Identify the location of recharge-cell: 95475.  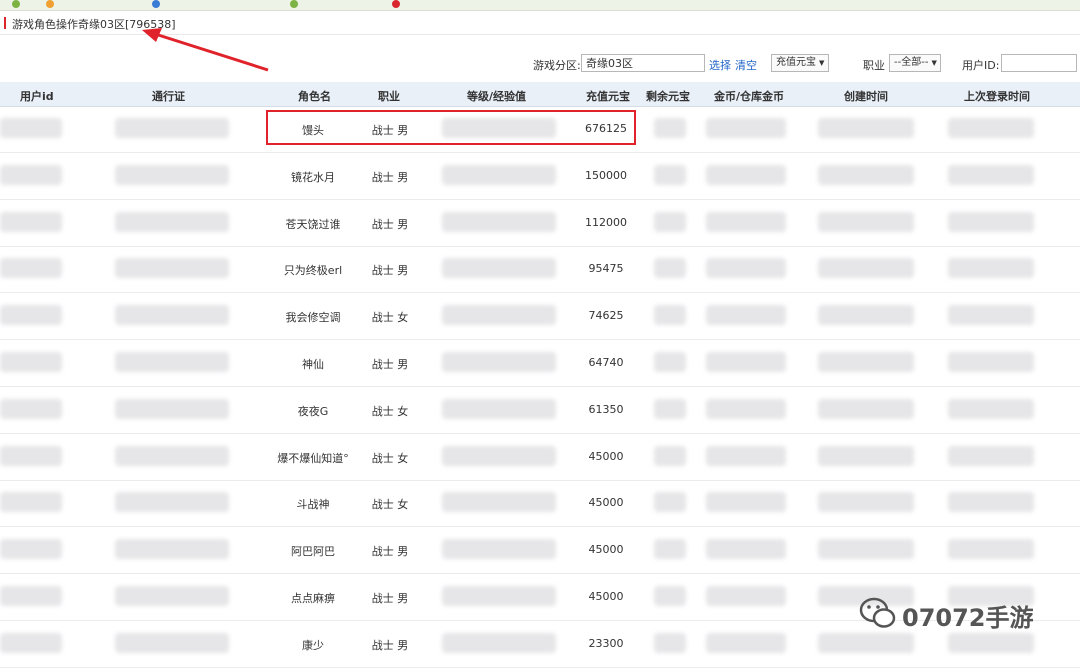
(606, 269).